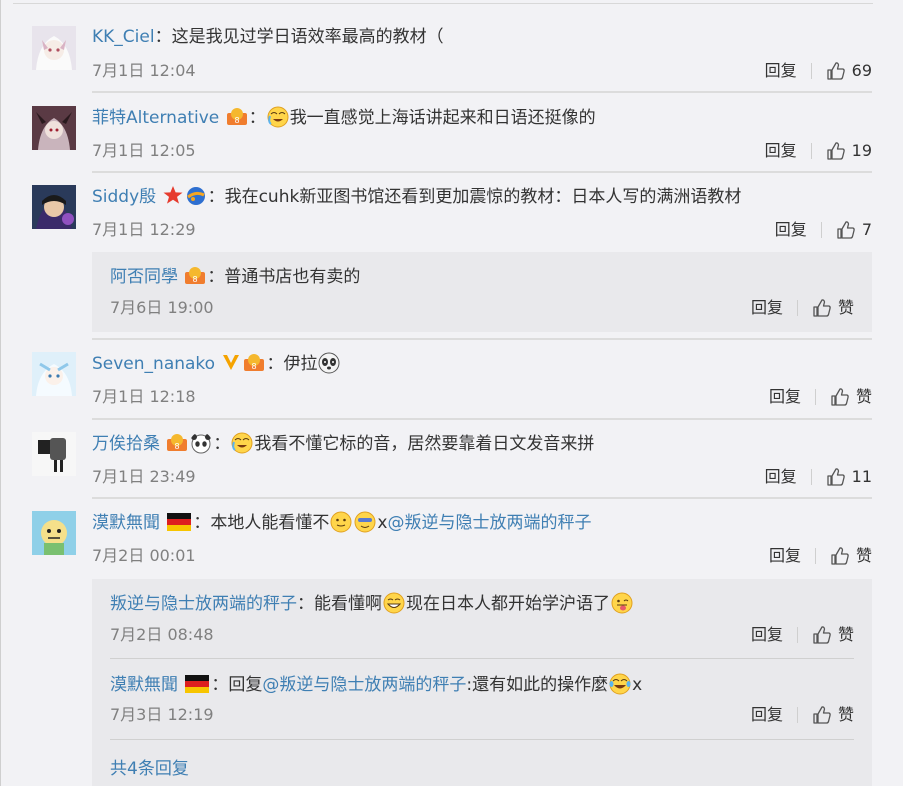  I want to click on username-link: 菲特Alternative, so click(155, 118).